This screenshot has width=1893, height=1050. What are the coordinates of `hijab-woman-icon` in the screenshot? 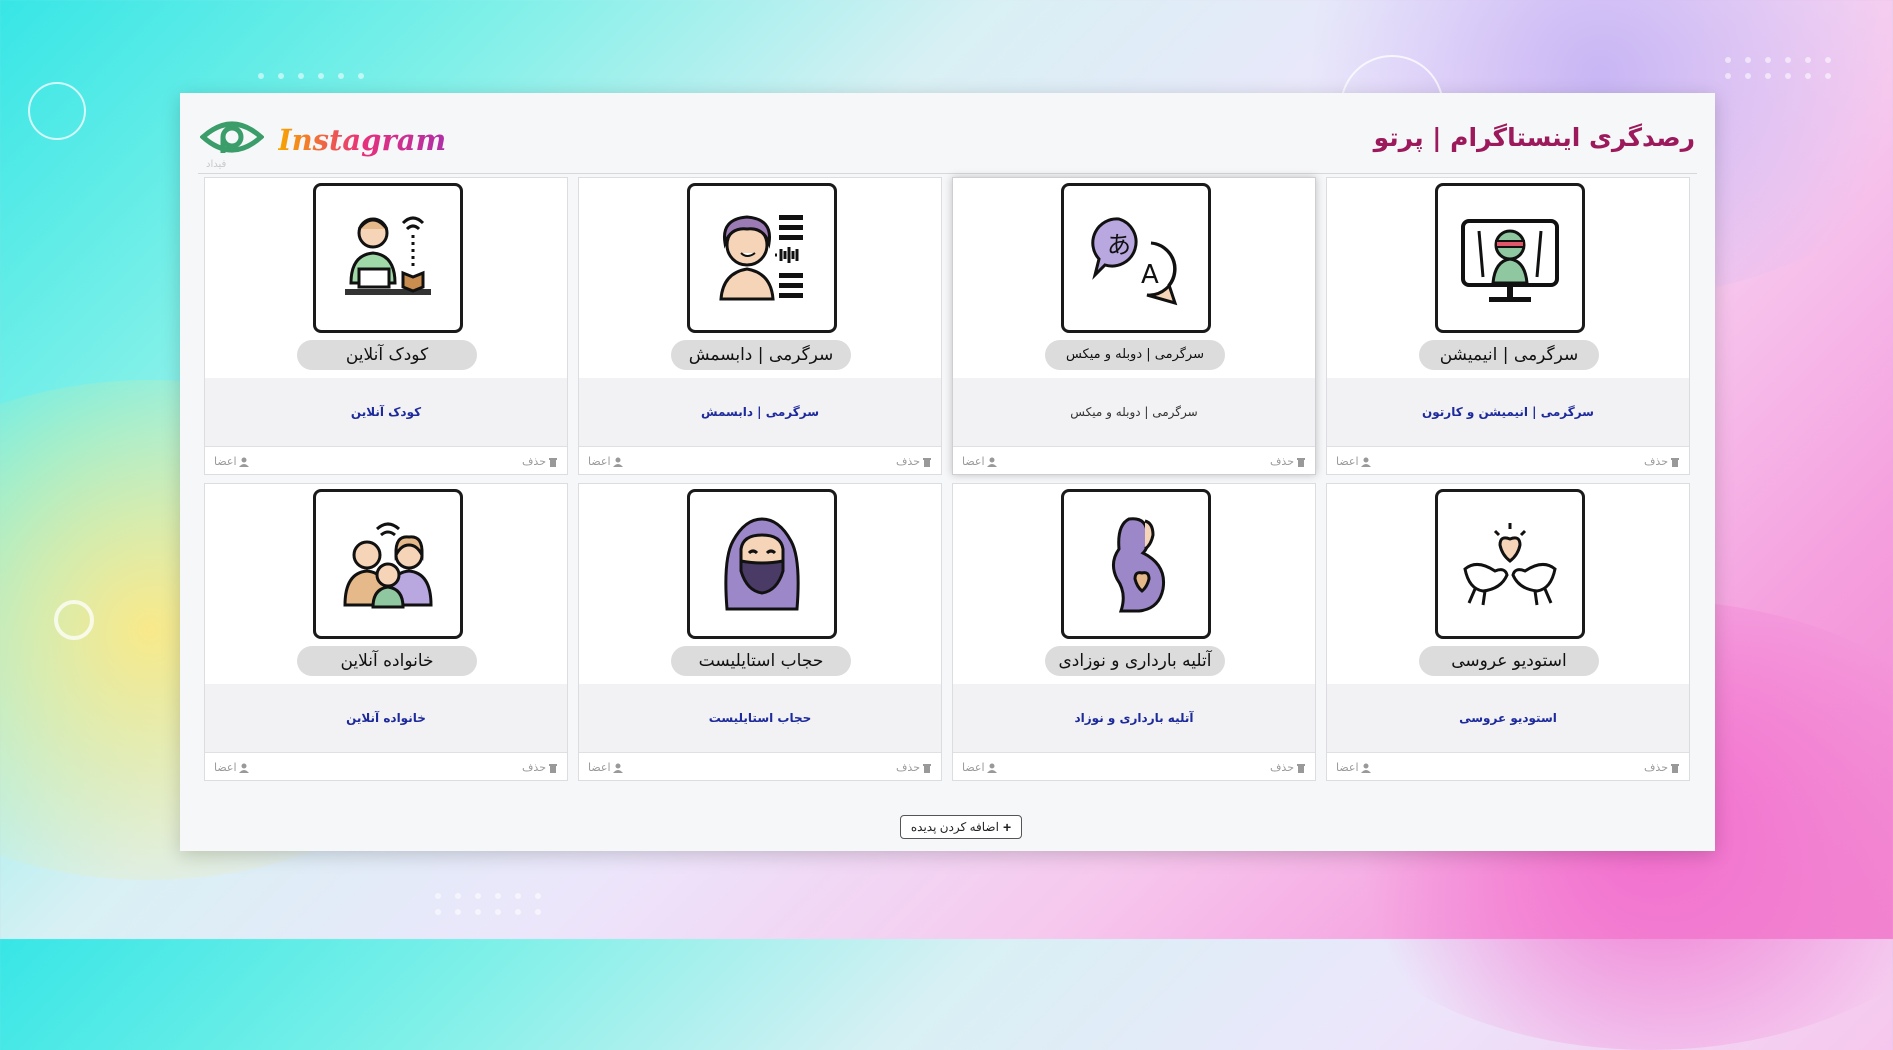 It's located at (762, 564).